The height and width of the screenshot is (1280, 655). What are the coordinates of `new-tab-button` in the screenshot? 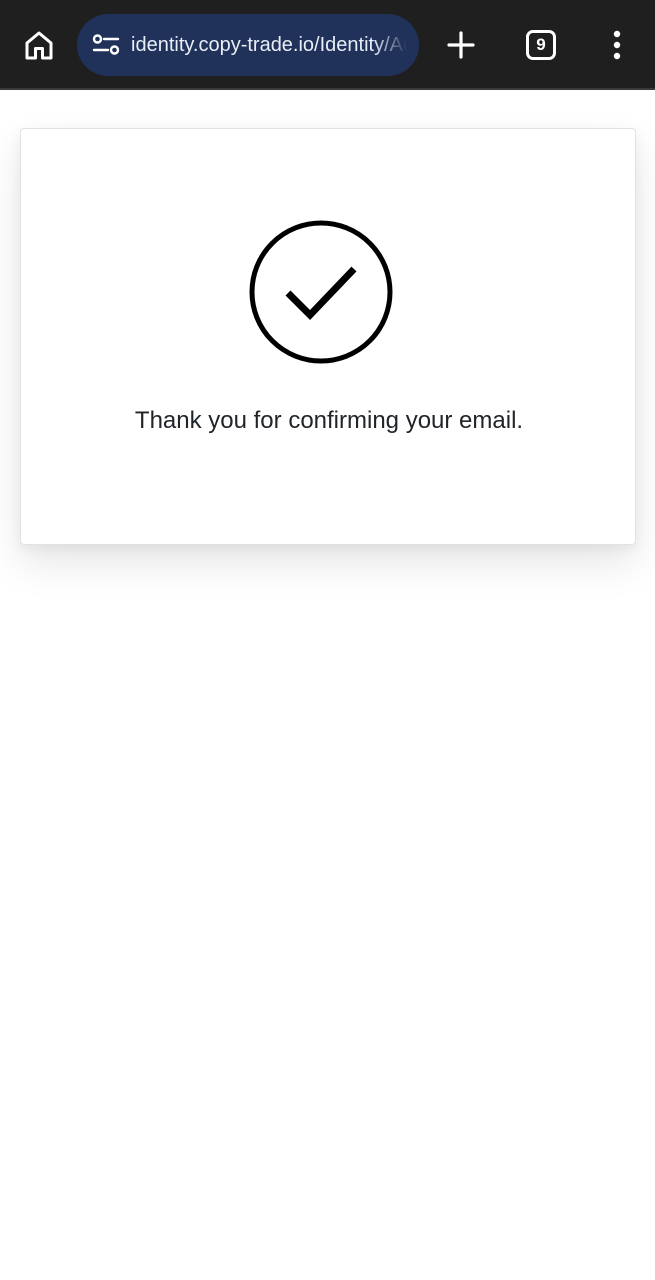 It's located at (461, 45).